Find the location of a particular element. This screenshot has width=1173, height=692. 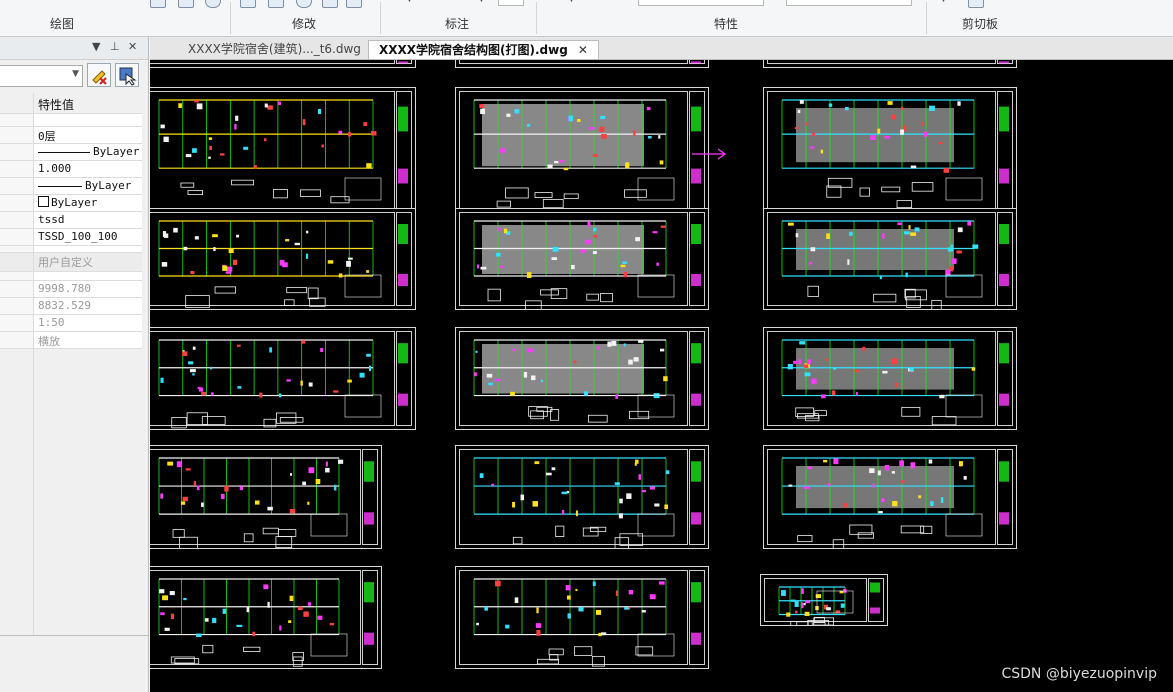

ribbon-move-icon is located at coordinates (248, 4).